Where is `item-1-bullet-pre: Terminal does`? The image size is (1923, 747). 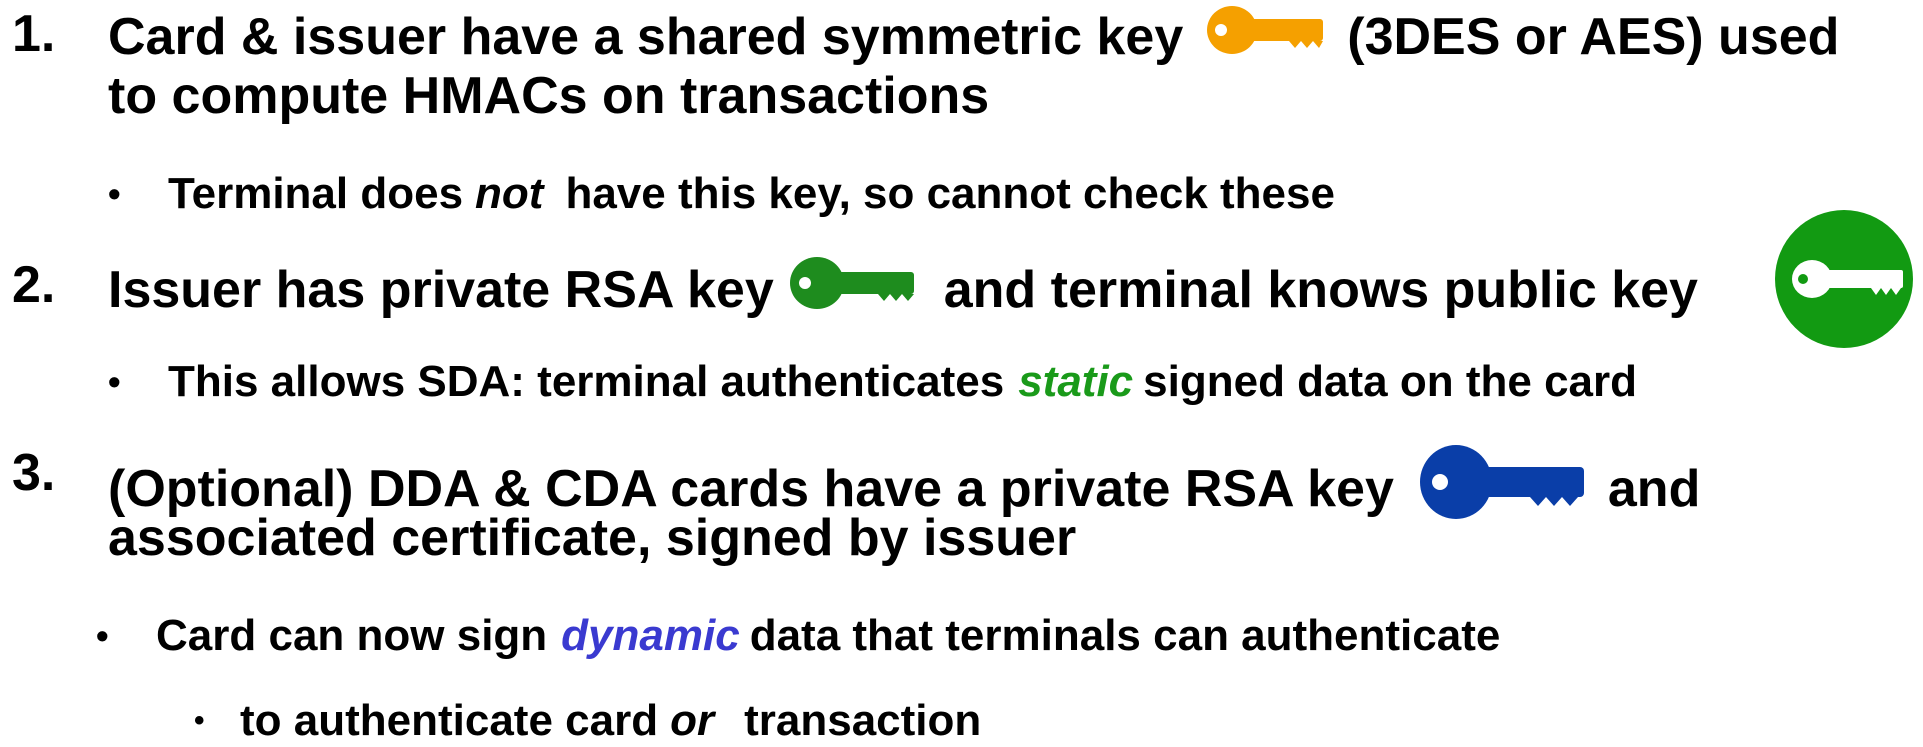
item-1-bullet-pre: Terminal does is located at coordinates (316, 193).